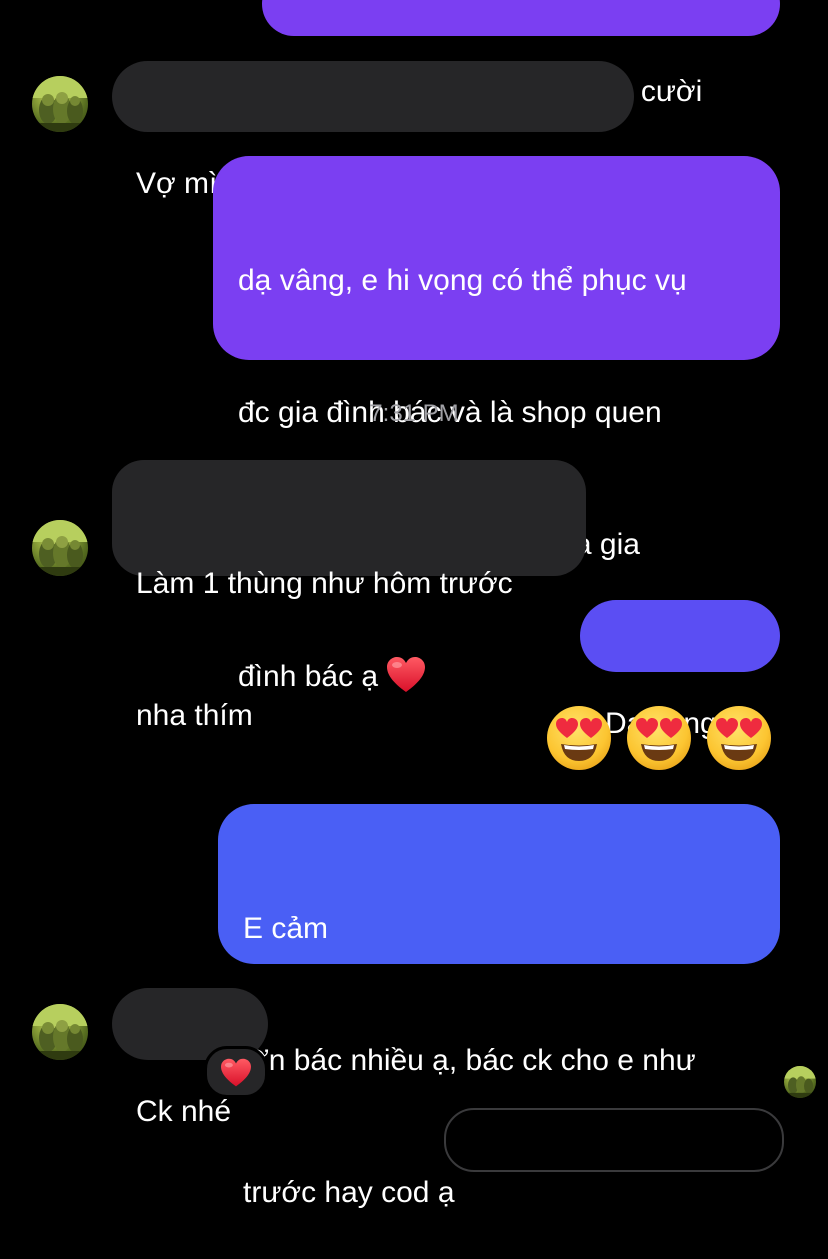 The height and width of the screenshot is (1259, 828). What do you see at coordinates (373, 130) in the screenshot?
I see `message-bubble-incoming: Vợ mình rất khoái mấy món này` at bounding box center [373, 130].